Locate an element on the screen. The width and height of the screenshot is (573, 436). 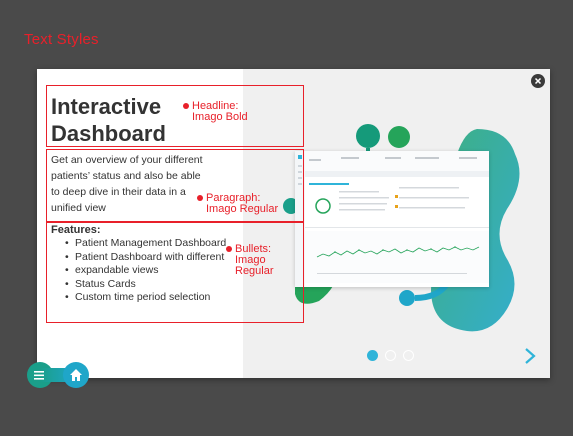
close-icon is located at coordinates (538, 81).